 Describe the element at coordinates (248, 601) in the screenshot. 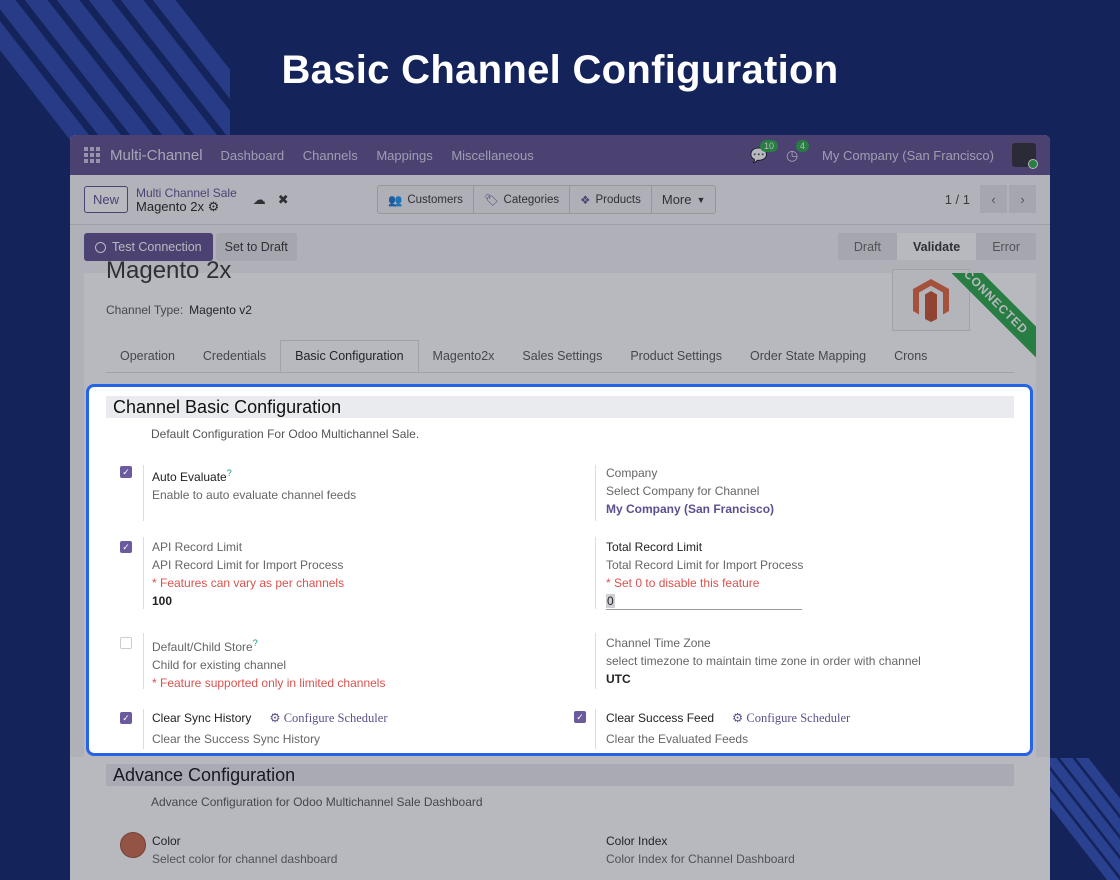

I see `api-limit-value: 100` at that location.